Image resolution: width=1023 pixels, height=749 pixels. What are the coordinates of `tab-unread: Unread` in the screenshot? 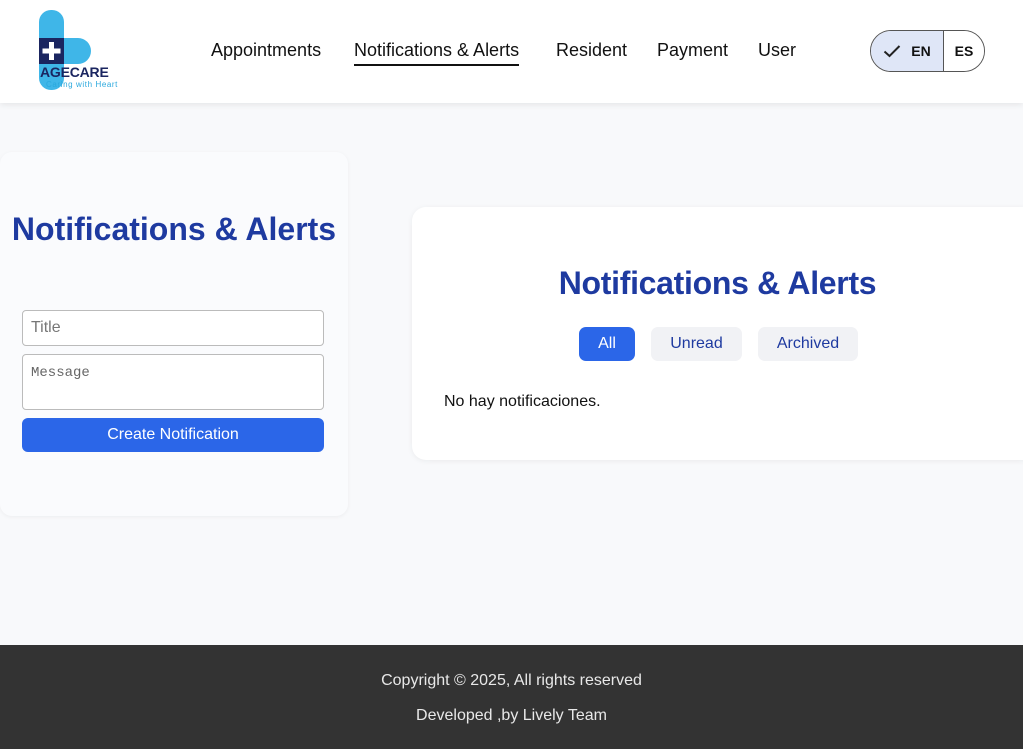 It's located at (696, 344).